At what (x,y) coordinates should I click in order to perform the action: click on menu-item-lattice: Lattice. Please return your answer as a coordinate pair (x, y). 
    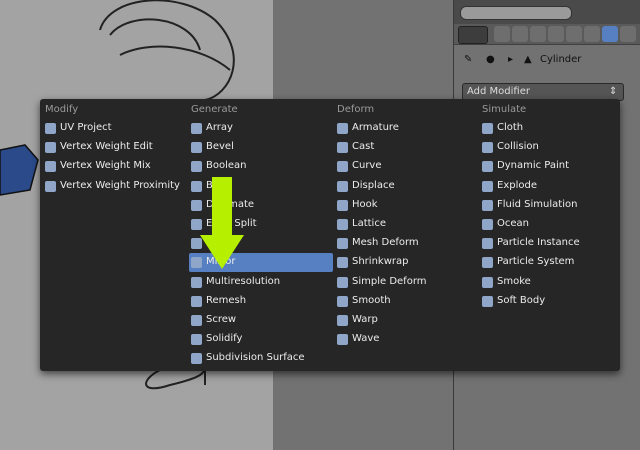
    Looking at the image, I should click on (407, 224).